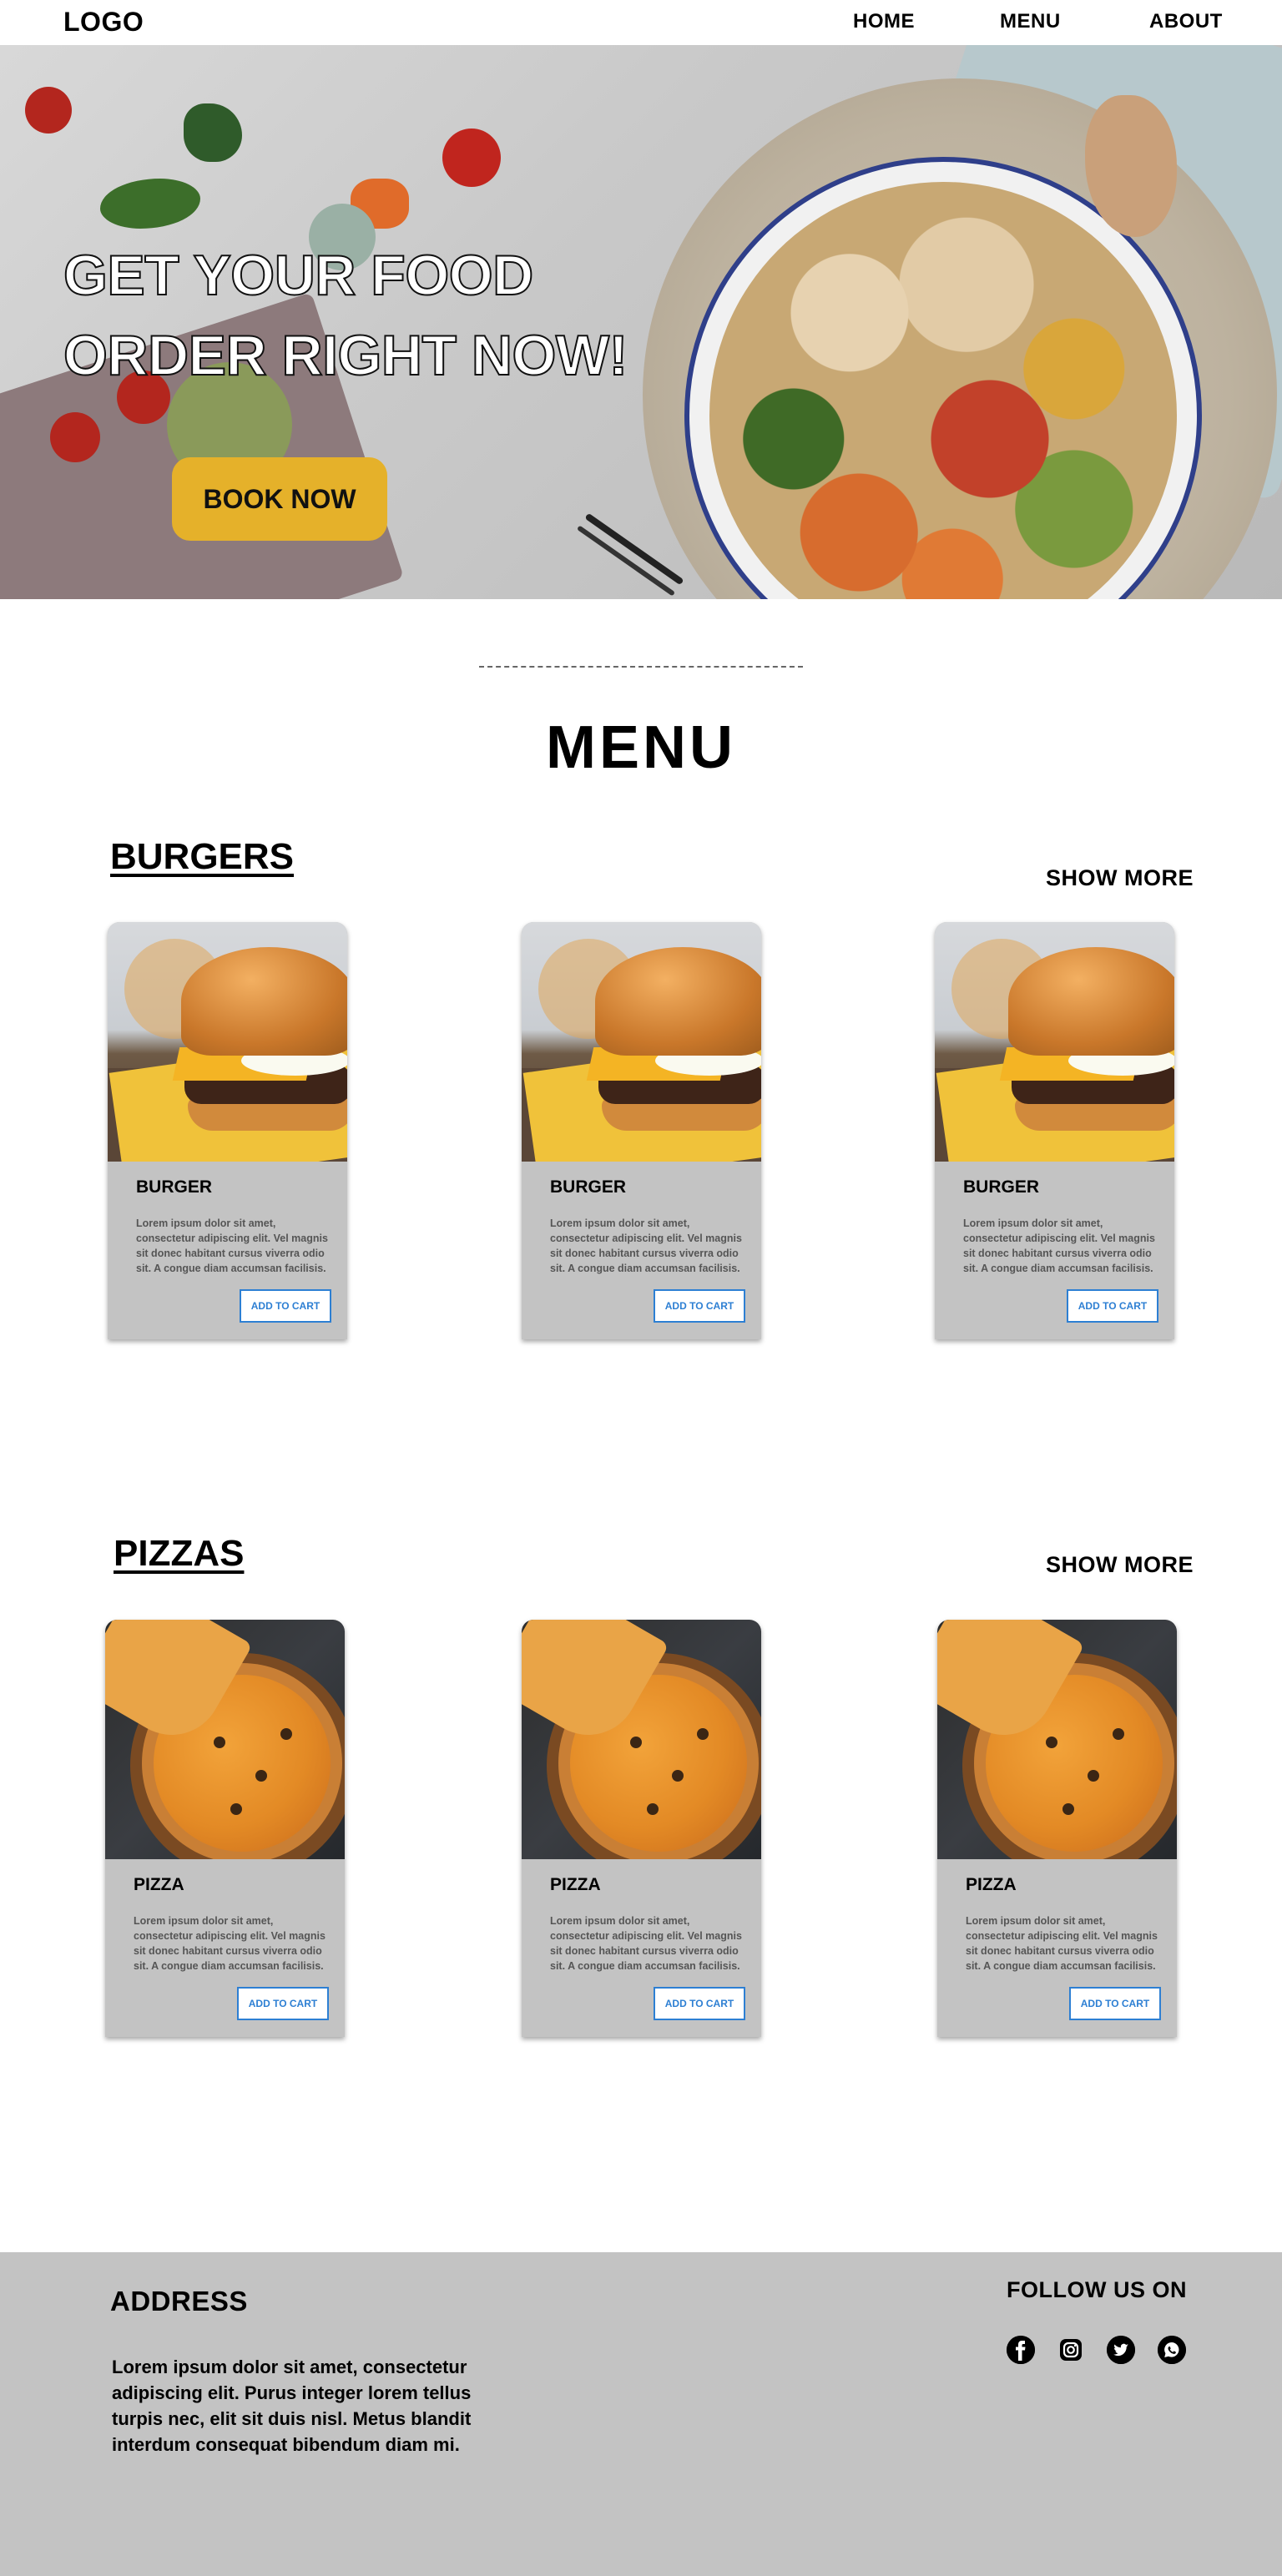 This screenshot has height=2576, width=1282. What do you see at coordinates (179, 2301) in the screenshot?
I see `address-heading: ADDRESS` at bounding box center [179, 2301].